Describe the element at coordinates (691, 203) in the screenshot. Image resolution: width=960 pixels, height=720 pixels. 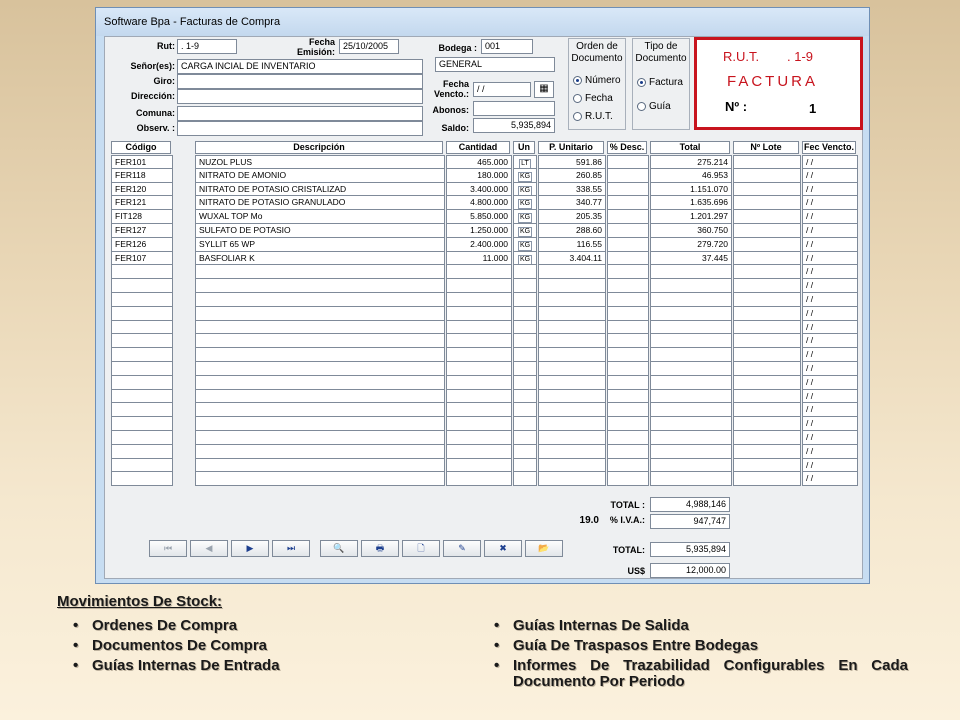
I see `table-cell-total: 1.635.696` at that location.